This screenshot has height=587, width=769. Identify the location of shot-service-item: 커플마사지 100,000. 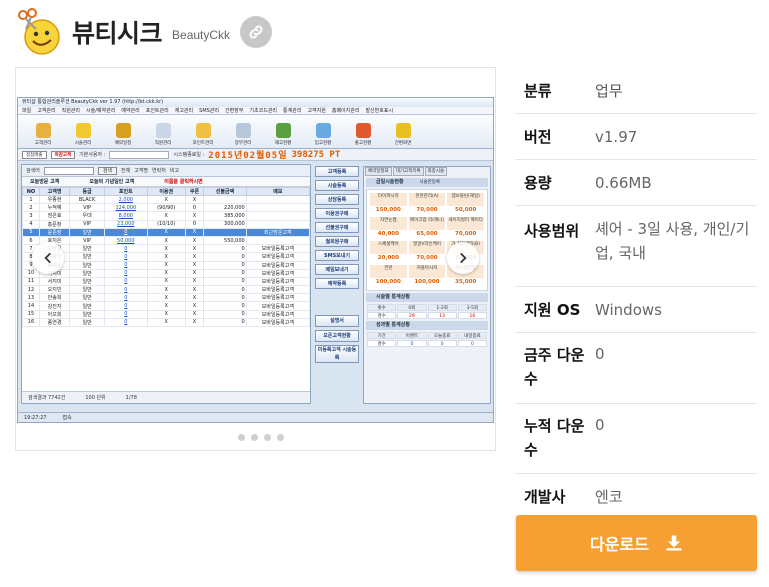
(427, 276).